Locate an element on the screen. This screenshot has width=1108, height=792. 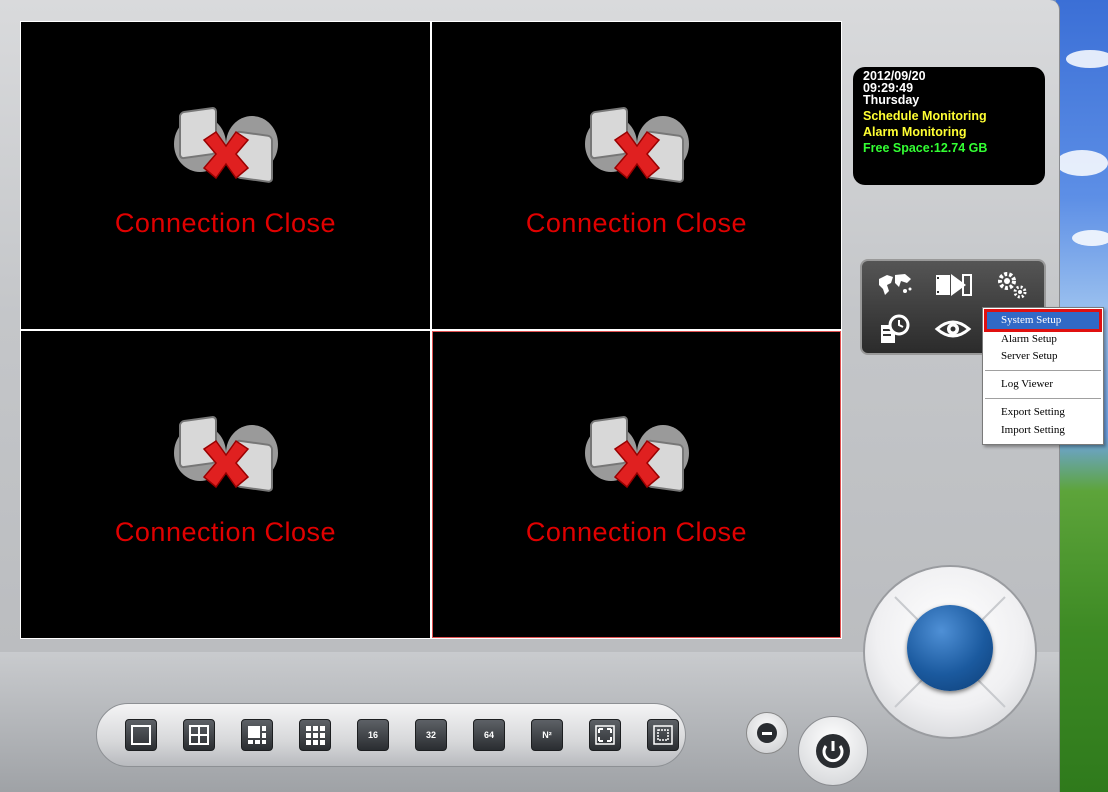
ptz-control is located at coordinates (950, 652).